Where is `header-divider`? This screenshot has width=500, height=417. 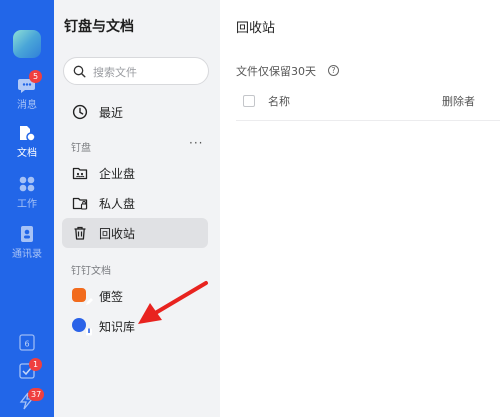 header-divider is located at coordinates (368, 120).